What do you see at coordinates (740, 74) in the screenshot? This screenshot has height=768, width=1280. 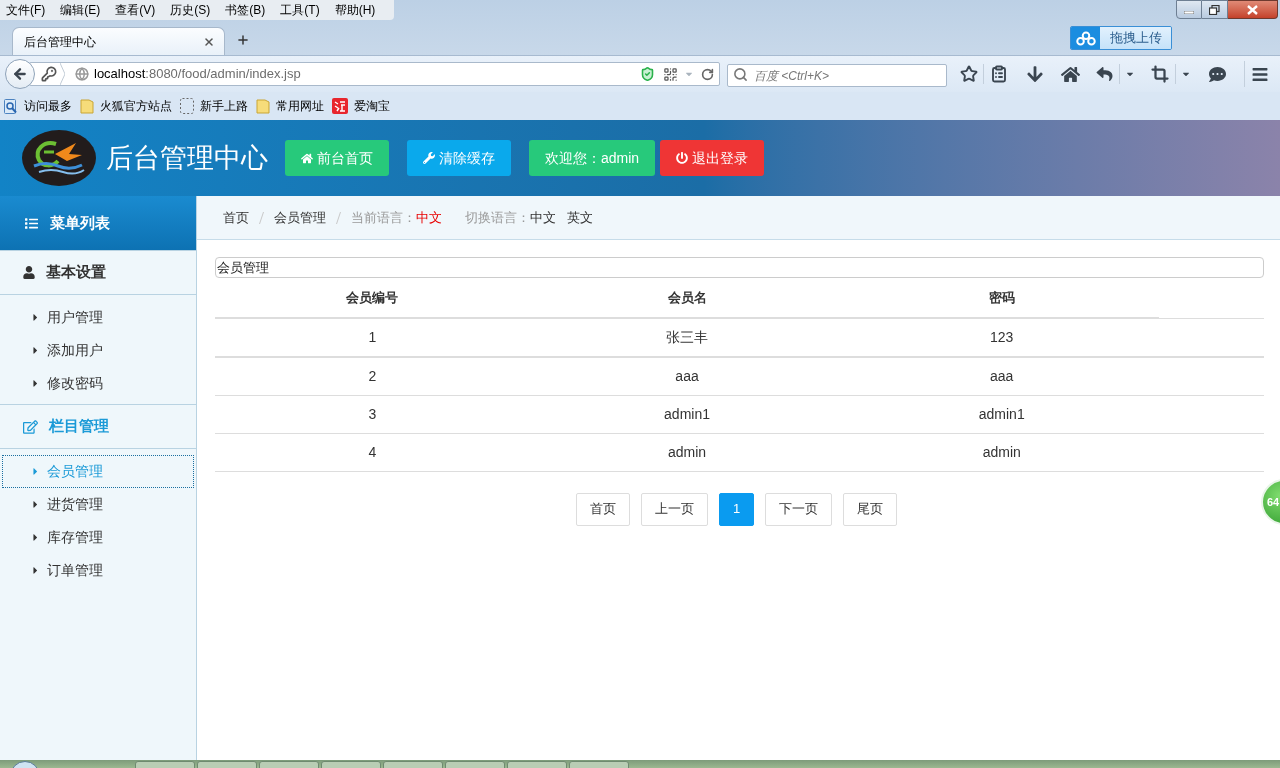 I see `search-icon` at bounding box center [740, 74].